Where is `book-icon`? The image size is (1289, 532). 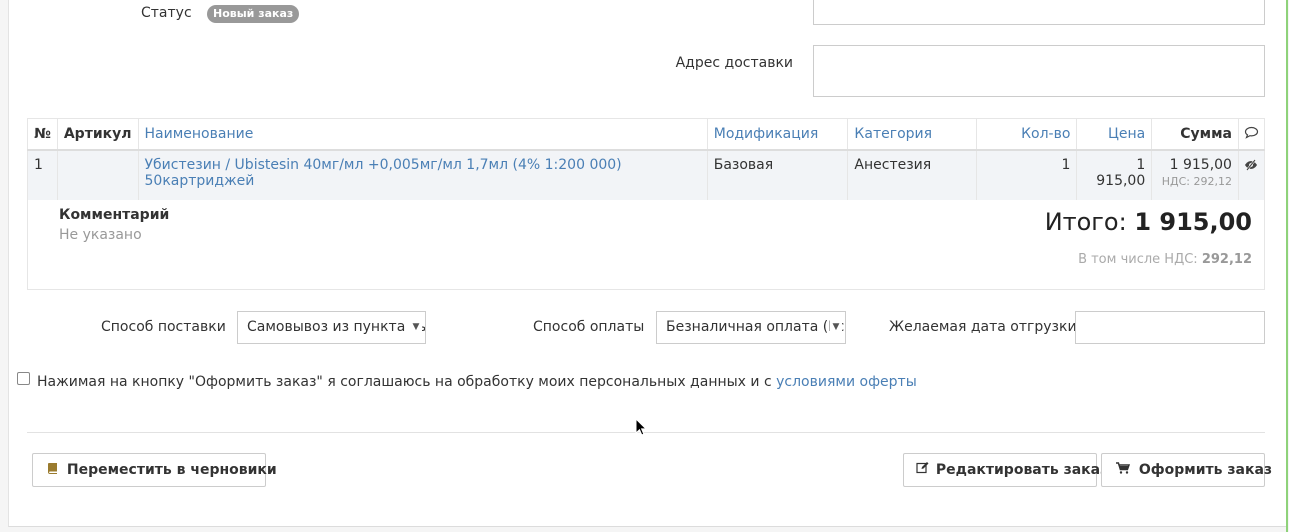
book-icon is located at coordinates (52, 470).